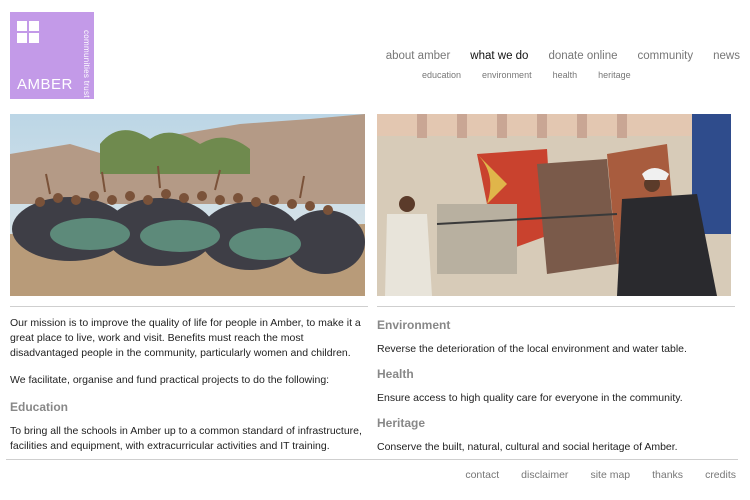 The width and height of the screenshot is (750, 500). I want to click on logo-grid-icon, so click(28, 32).